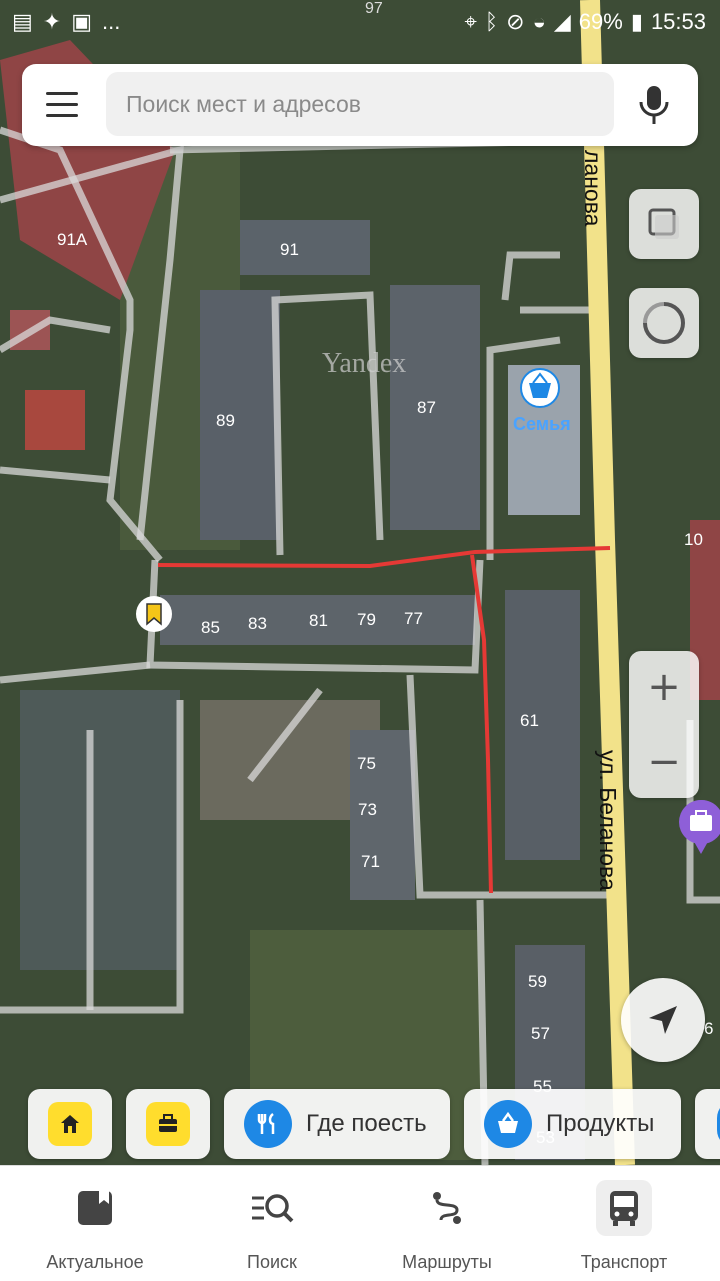 The height and width of the screenshot is (1281, 720). What do you see at coordinates (210, 627) in the screenshot?
I see `house-number: 85` at bounding box center [210, 627].